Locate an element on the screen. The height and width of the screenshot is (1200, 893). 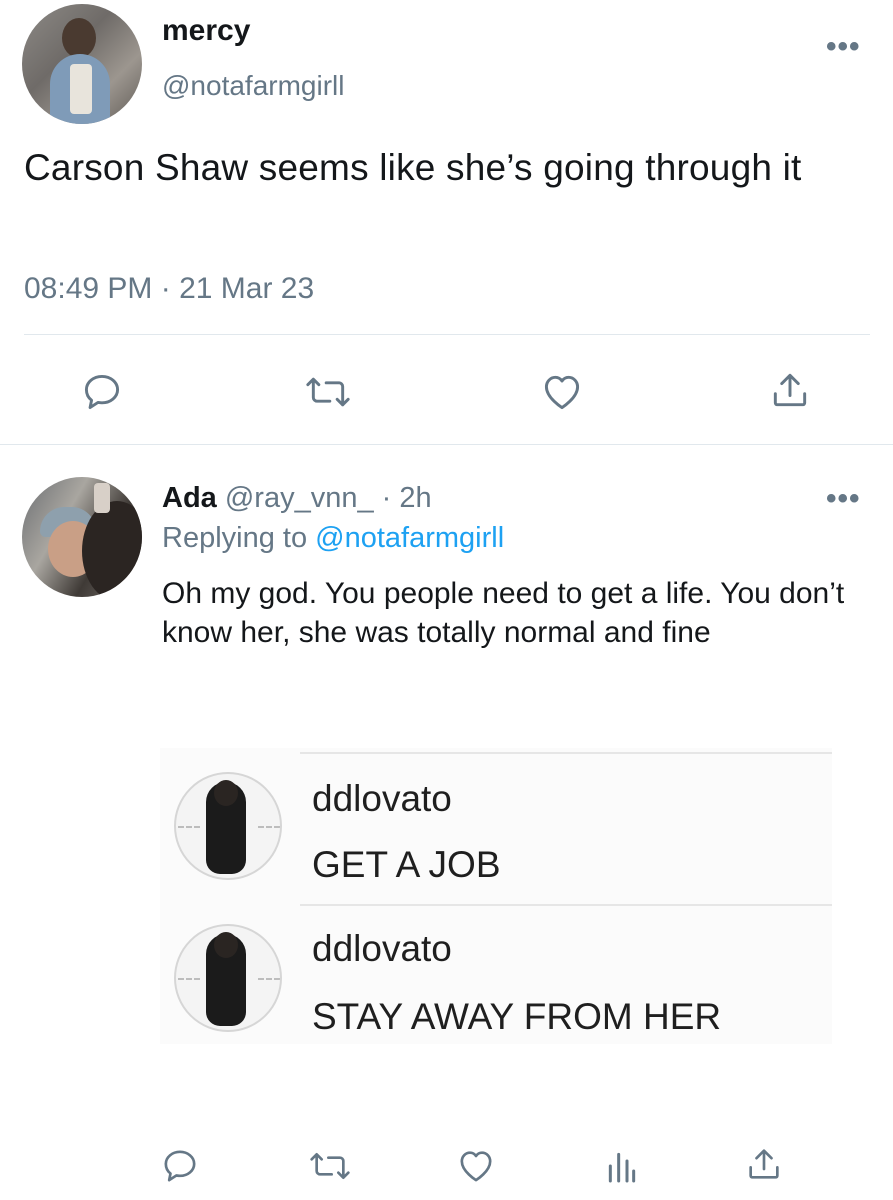
reply-header: Ada @ray_vnn_ · 2h is located at coordinates (297, 498).